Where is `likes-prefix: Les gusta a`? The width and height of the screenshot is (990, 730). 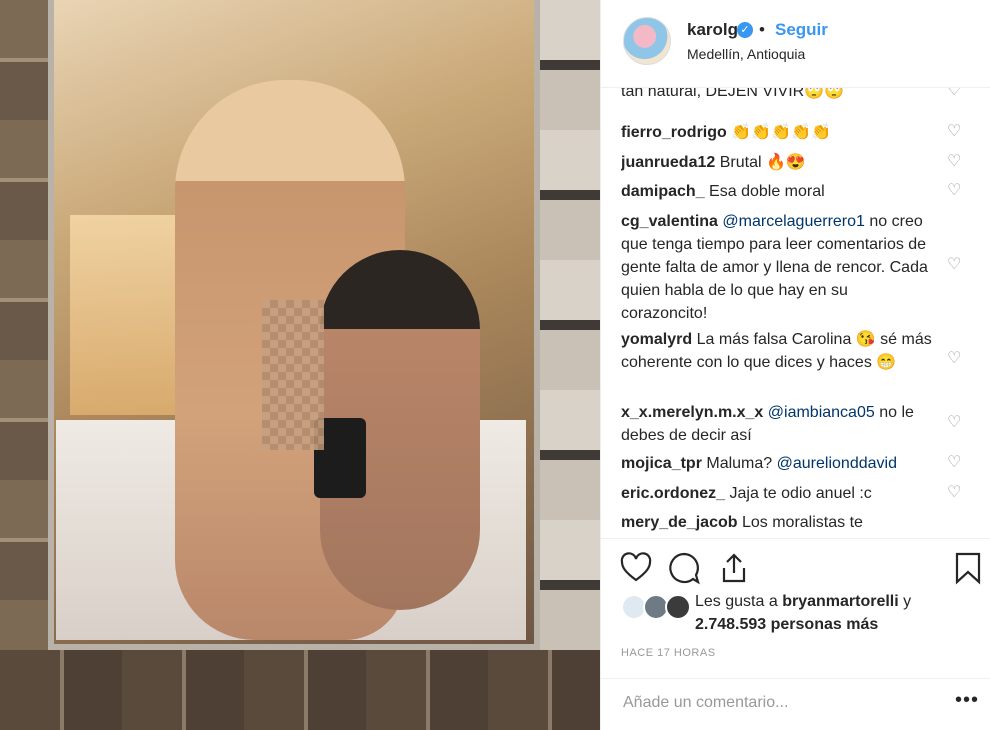
likes-prefix: Les gusta a is located at coordinates (736, 601).